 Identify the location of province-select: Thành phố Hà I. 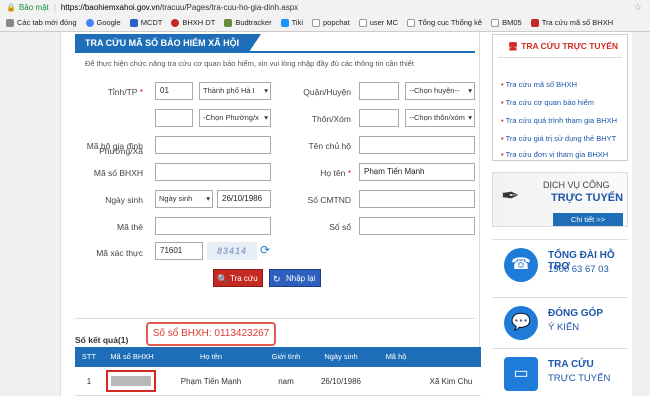
(235, 91).